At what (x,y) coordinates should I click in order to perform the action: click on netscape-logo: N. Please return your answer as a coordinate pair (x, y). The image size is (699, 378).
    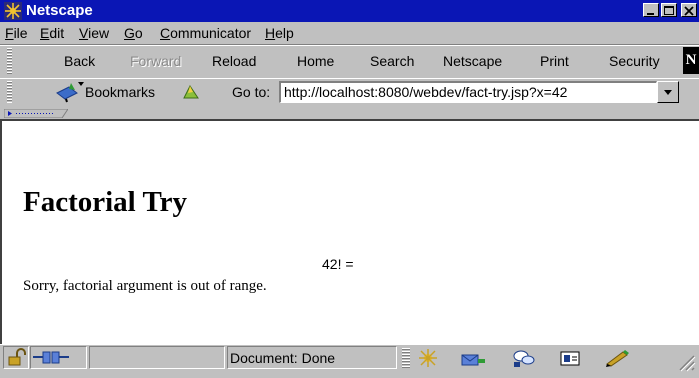
    Looking at the image, I should click on (691, 60).